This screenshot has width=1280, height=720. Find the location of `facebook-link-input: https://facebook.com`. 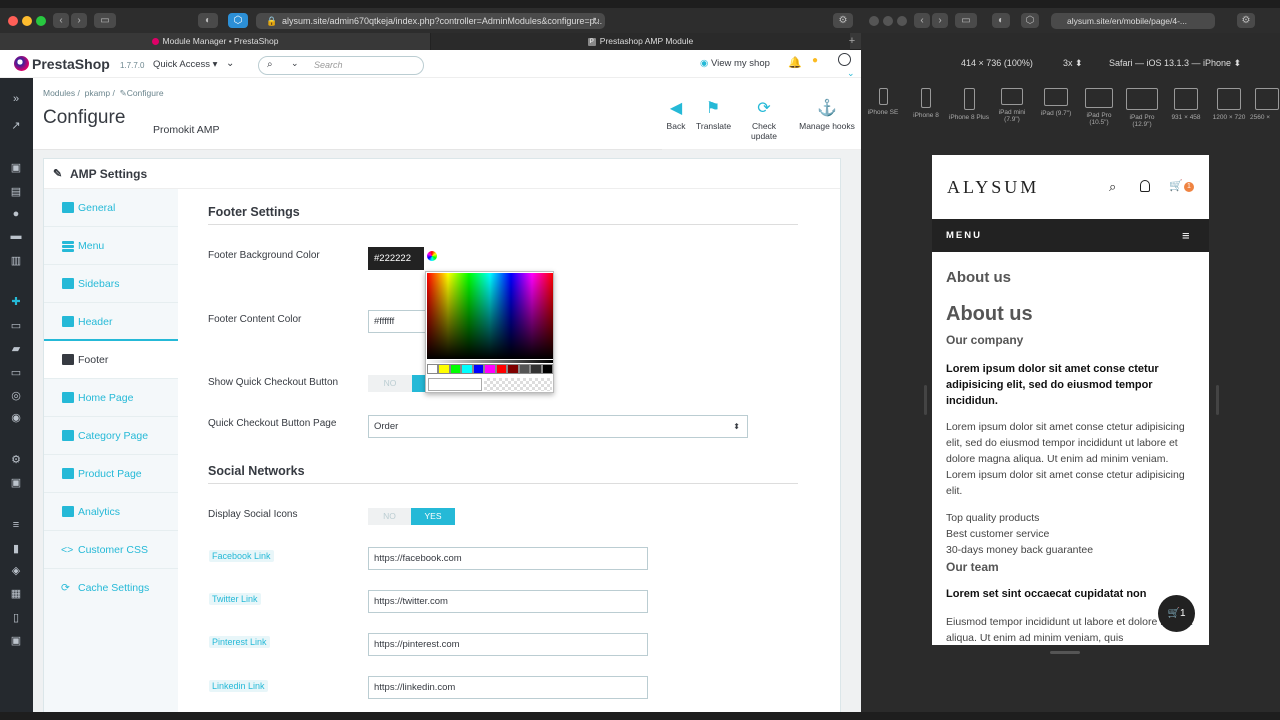

facebook-link-input: https://facebook.com is located at coordinates (508, 558).